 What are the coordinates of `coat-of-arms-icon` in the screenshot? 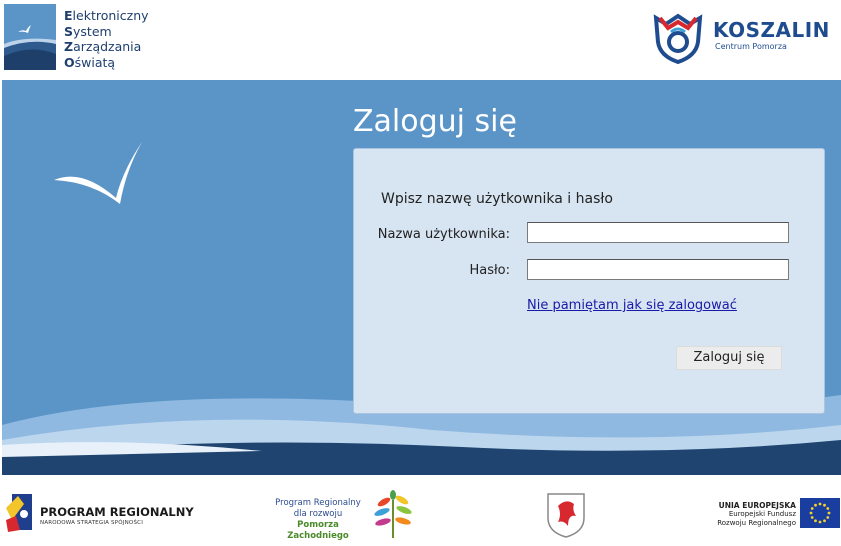 It's located at (566, 515).